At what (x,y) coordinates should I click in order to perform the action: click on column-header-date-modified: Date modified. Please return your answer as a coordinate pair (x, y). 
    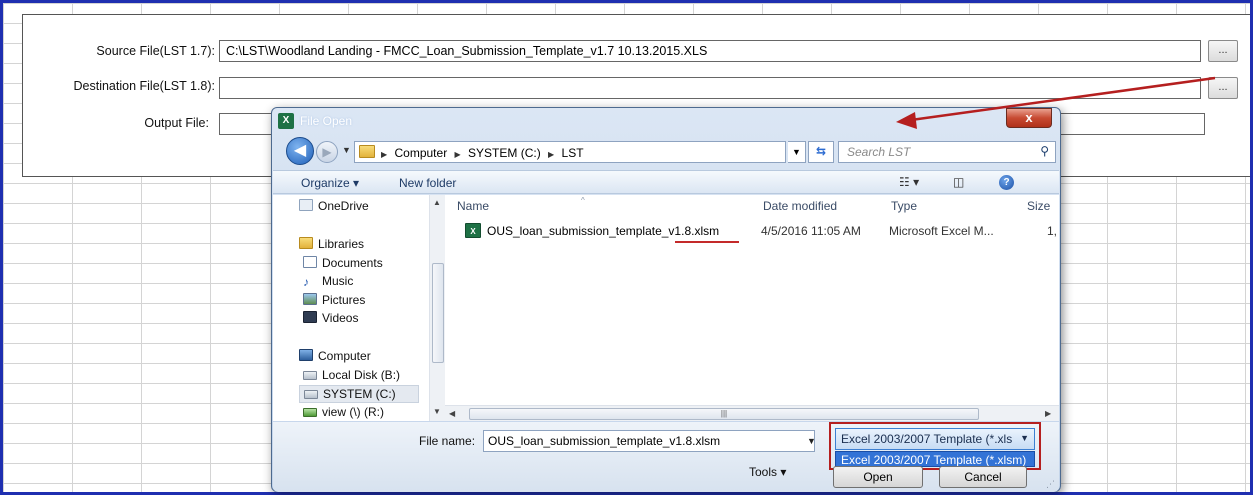
    Looking at the image, I should click on (800, 206).